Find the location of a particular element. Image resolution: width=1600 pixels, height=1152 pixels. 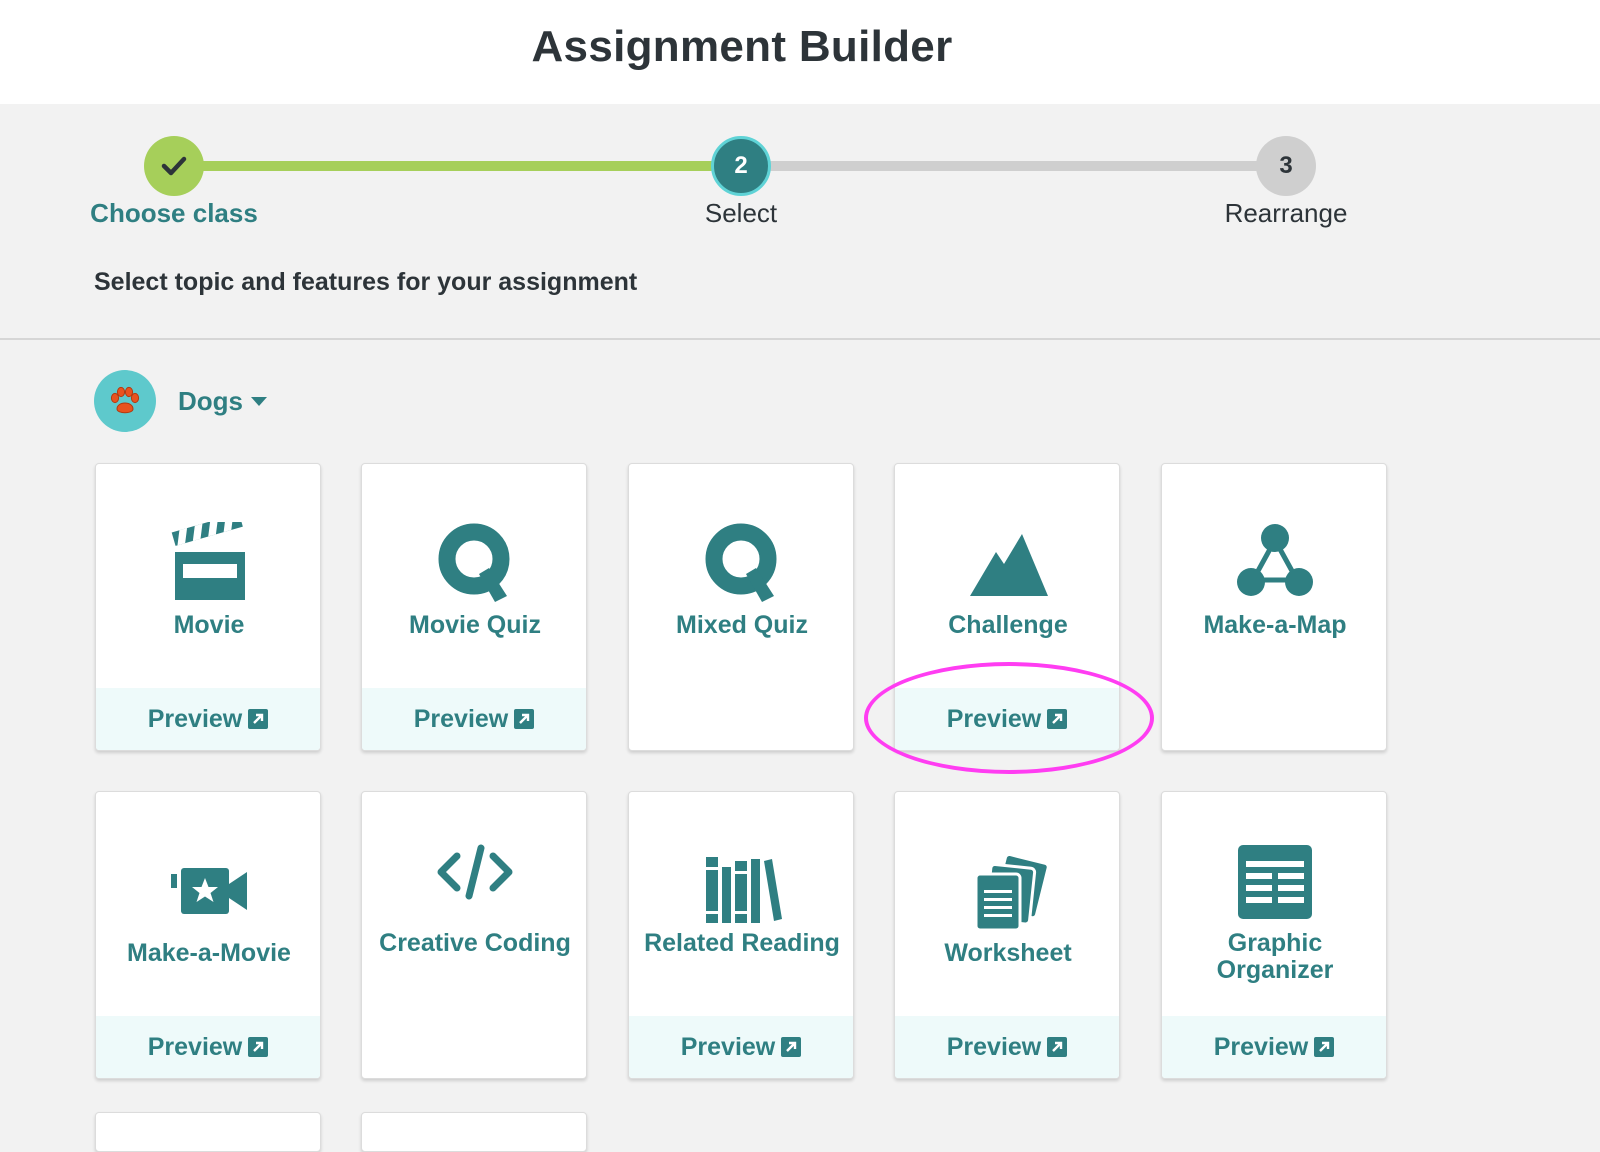

card-title: Creative Coding is located at coordinates (475, 943).